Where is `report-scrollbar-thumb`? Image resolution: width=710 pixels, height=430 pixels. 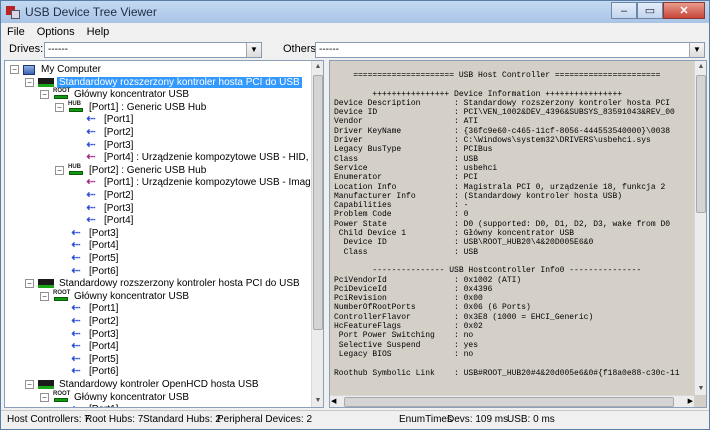
report-scrollbar-thumb is located at coordinates (701, 144).